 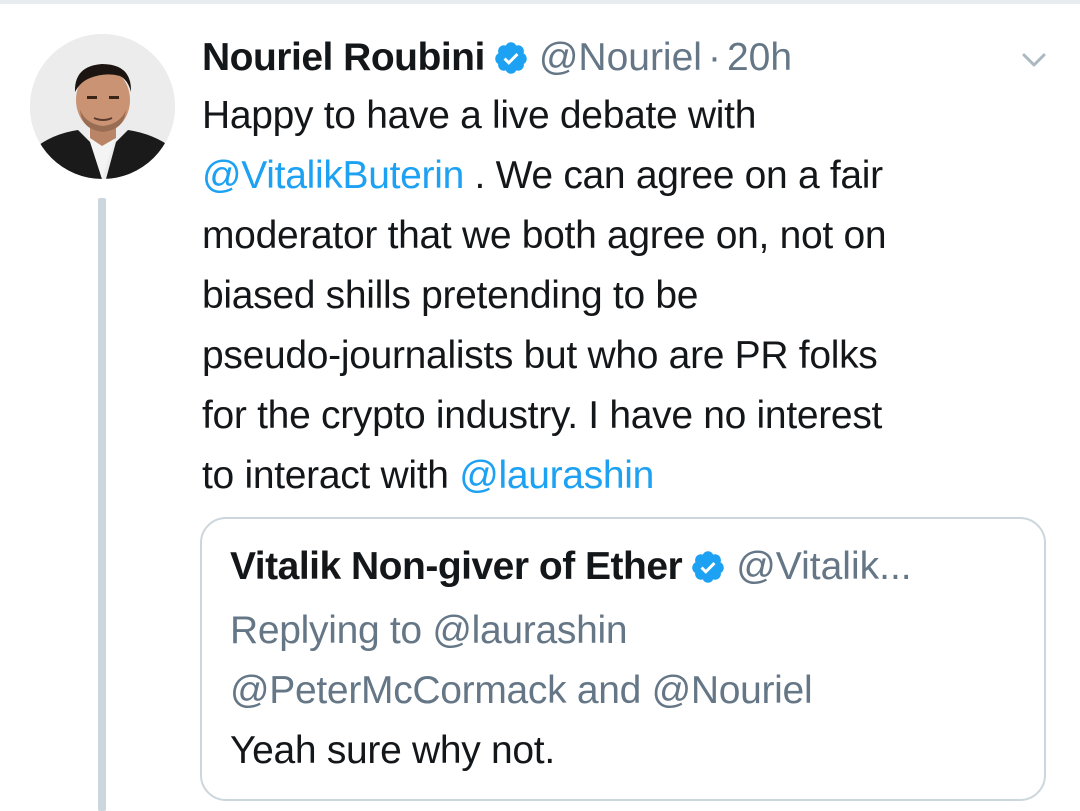 I want to click on quoted-tweet-text: Yeah sure why not., so click(x=392, y=750).